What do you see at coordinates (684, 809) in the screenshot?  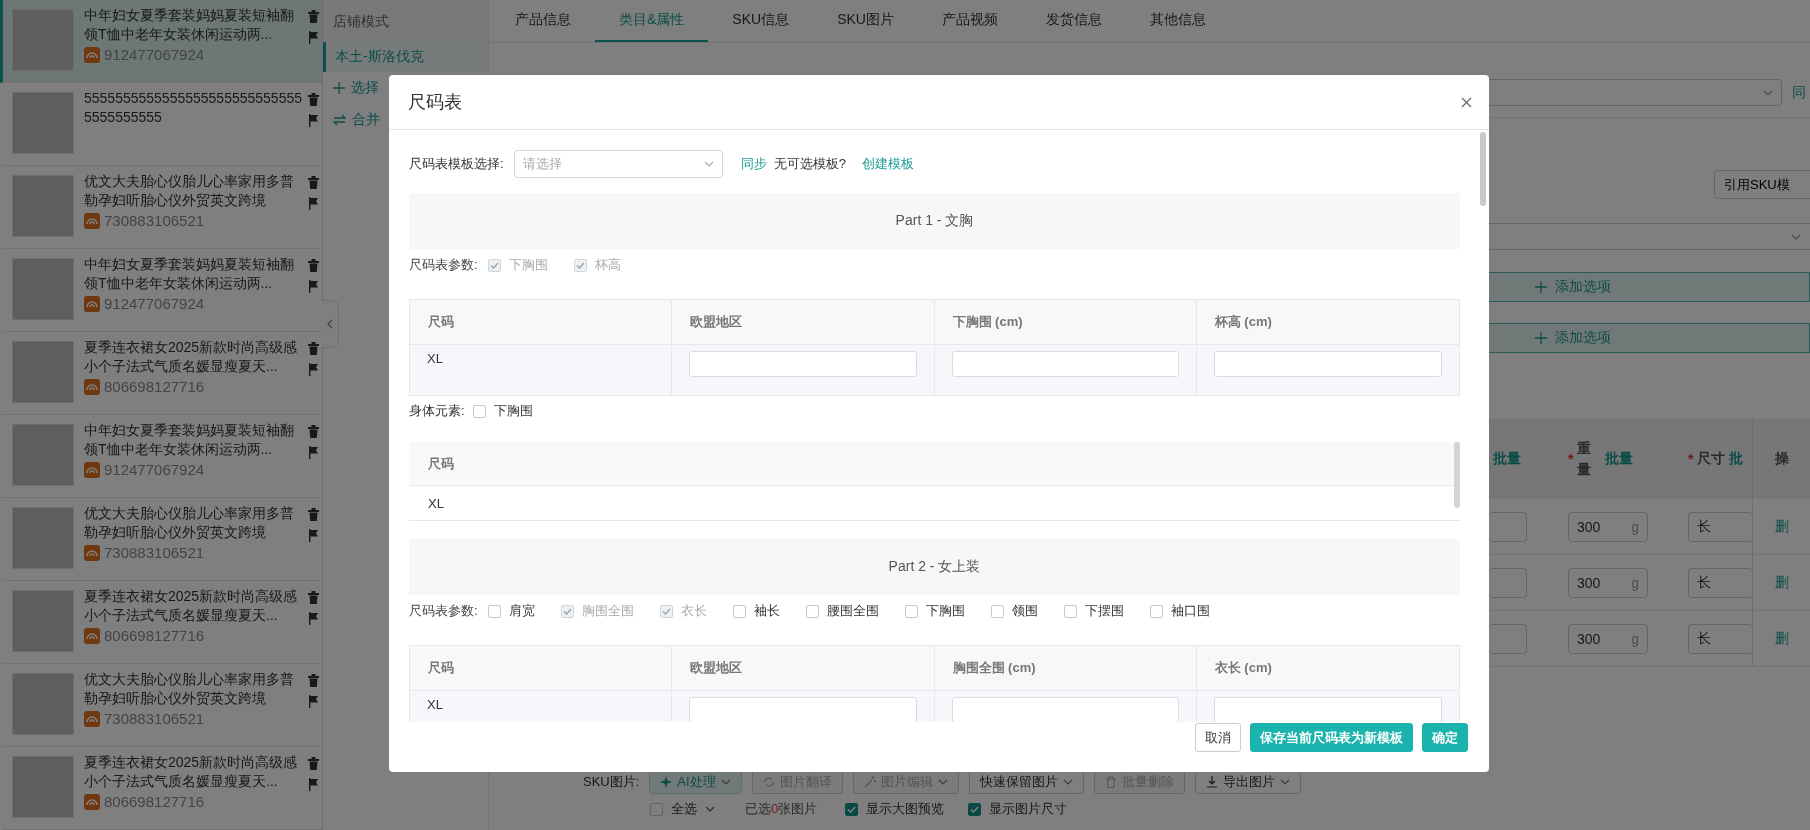 I see `checkbox-label: 全选` at bounding box center [684, 809].